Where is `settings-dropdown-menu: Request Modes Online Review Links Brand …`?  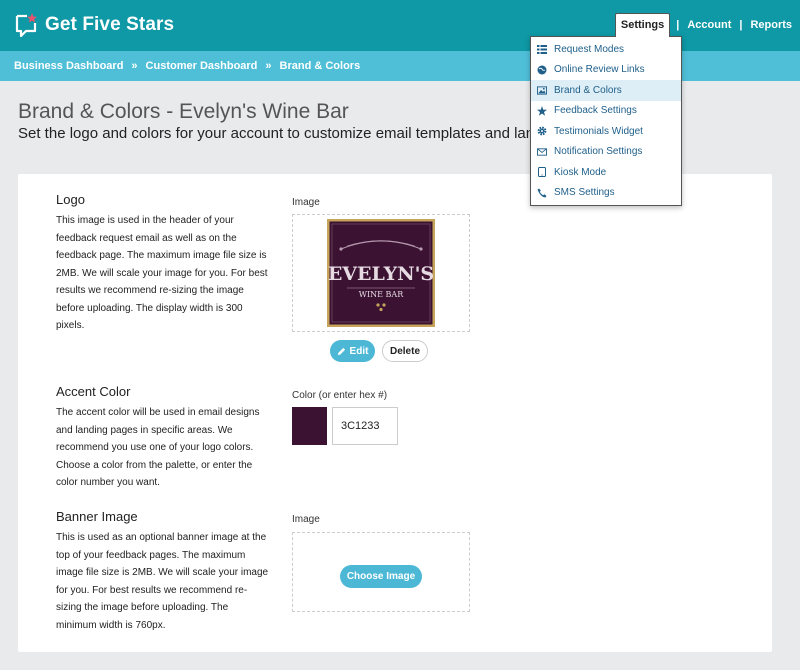 settings-dropdown-menu: Request Modes Online Review Links Brand … is located at coordinates (606, 121).